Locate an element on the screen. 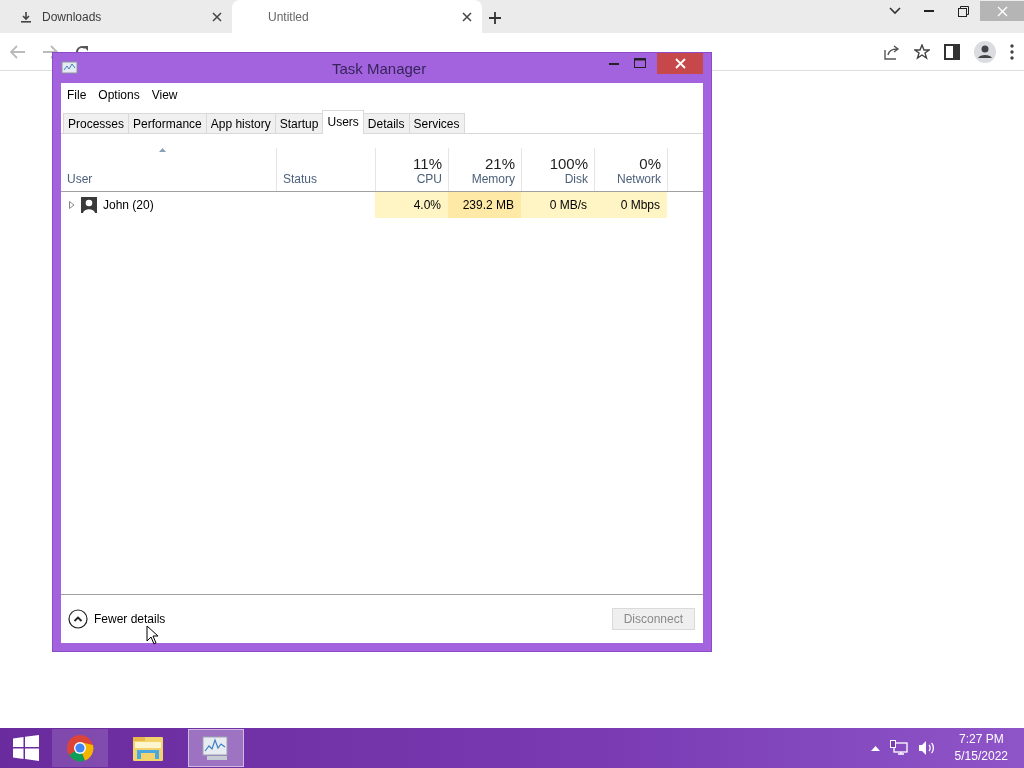  tab: Details is located at coordinates (386, 123).